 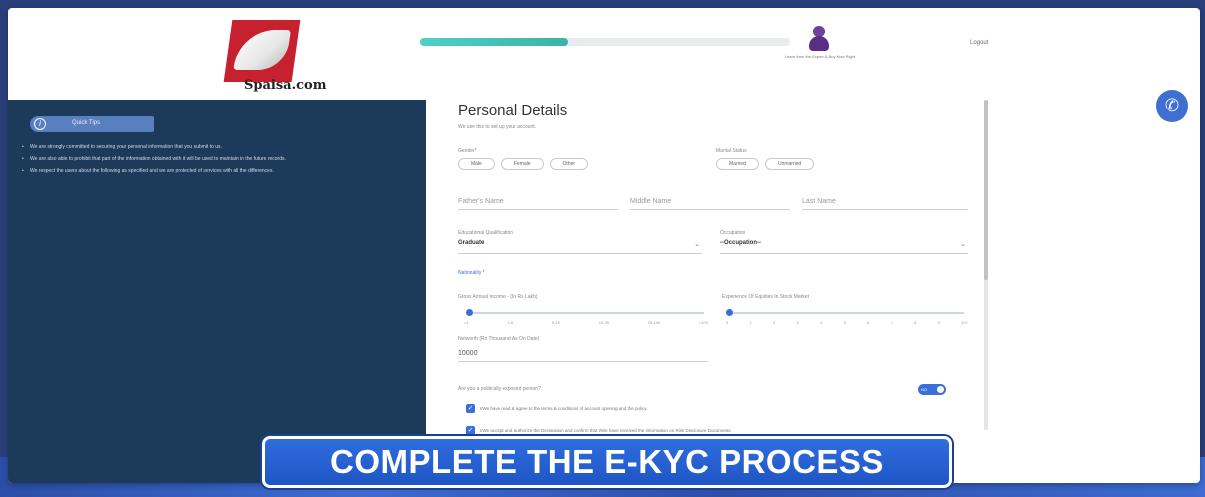 What do you see at coordinates (986, 190) in the screenshot?
I see `scrollbar-thumb` at bounding box center [986, 190].